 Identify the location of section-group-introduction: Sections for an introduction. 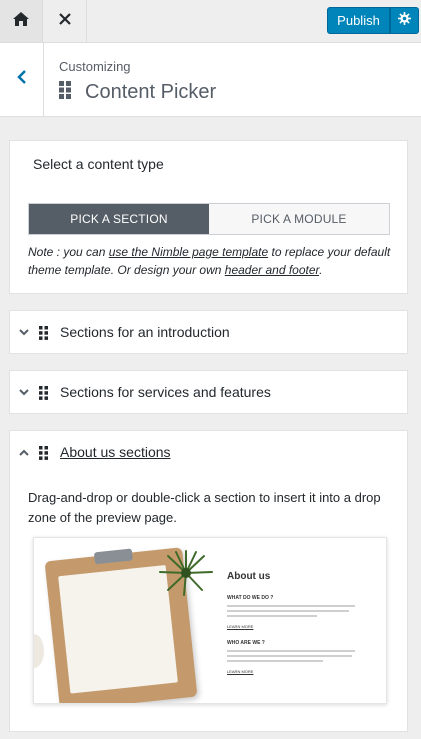
(208, 332).